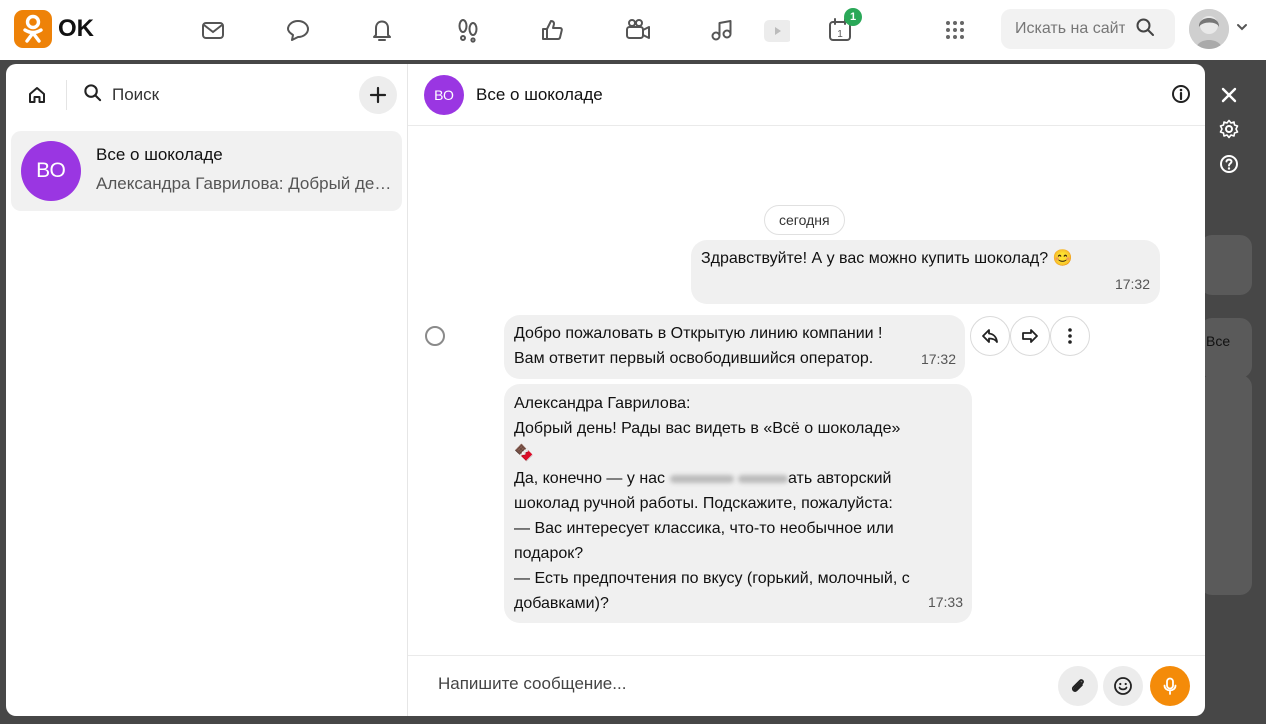  What do you see at coordinates (549, 553) in the screenshot?
I see `message-line: подарок?` at bounding box center [549, 553].